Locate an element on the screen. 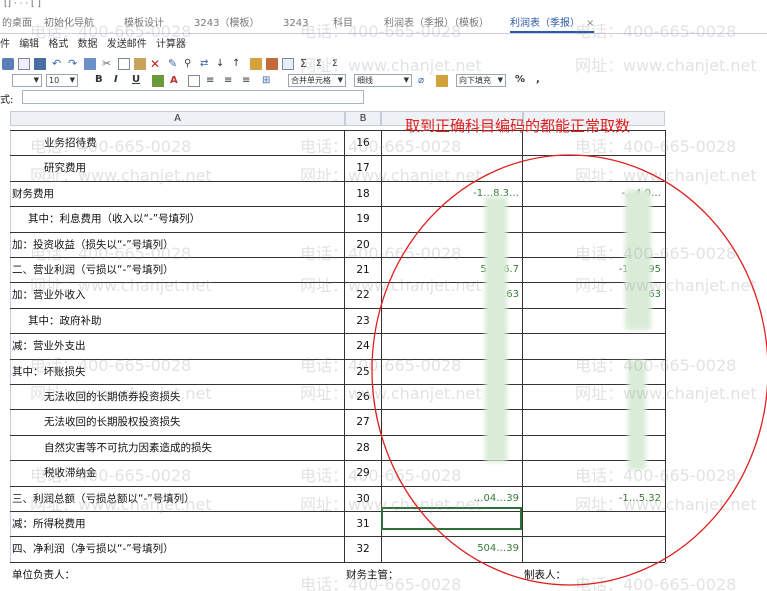 The width and height of the screenshot is (767, 591). row-label: 其中：坏账损失 is located at coordinates (49, 372).